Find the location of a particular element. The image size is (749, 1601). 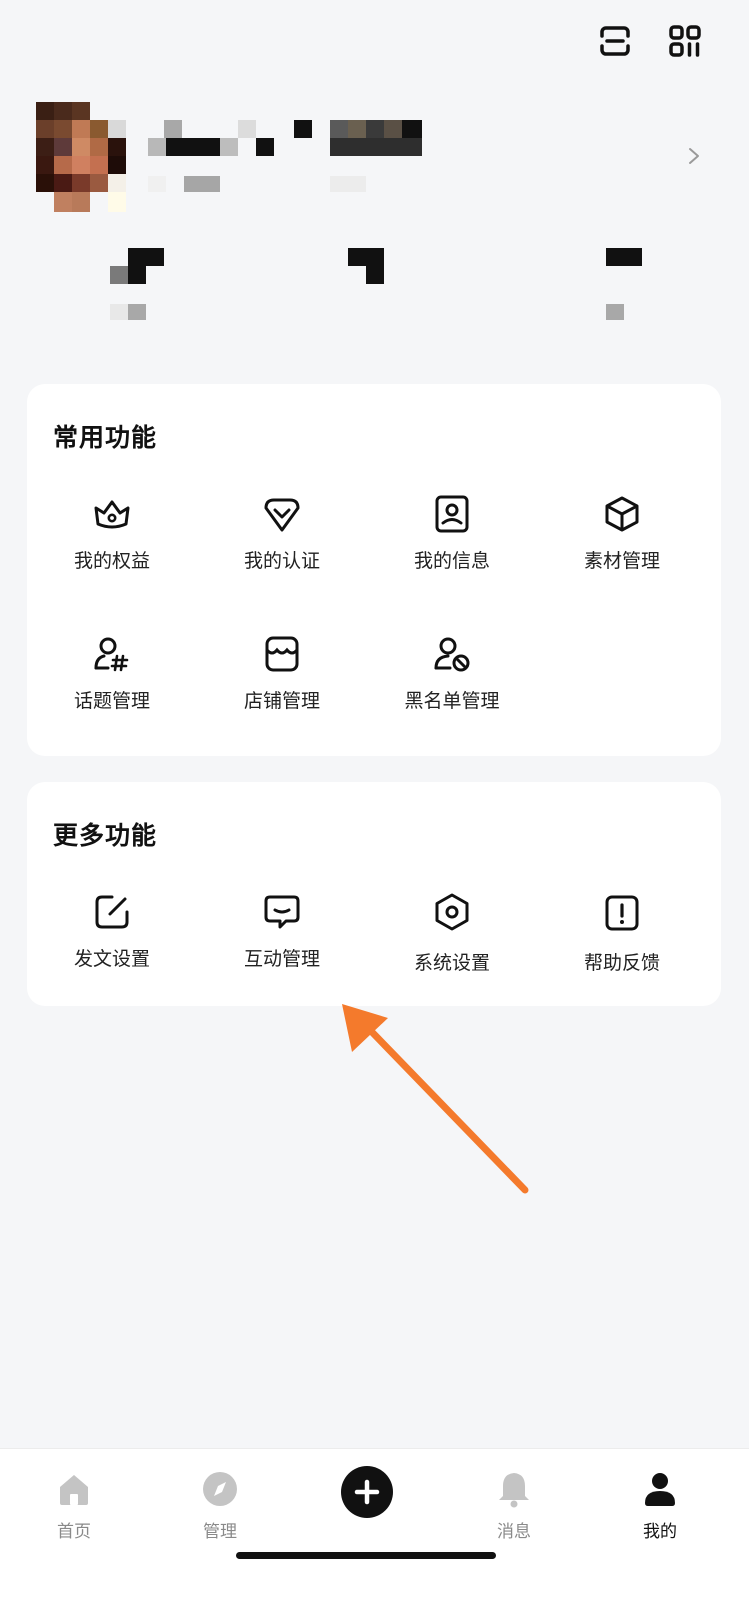

nav-label: 我的 is located at coordinates (660, 1532).